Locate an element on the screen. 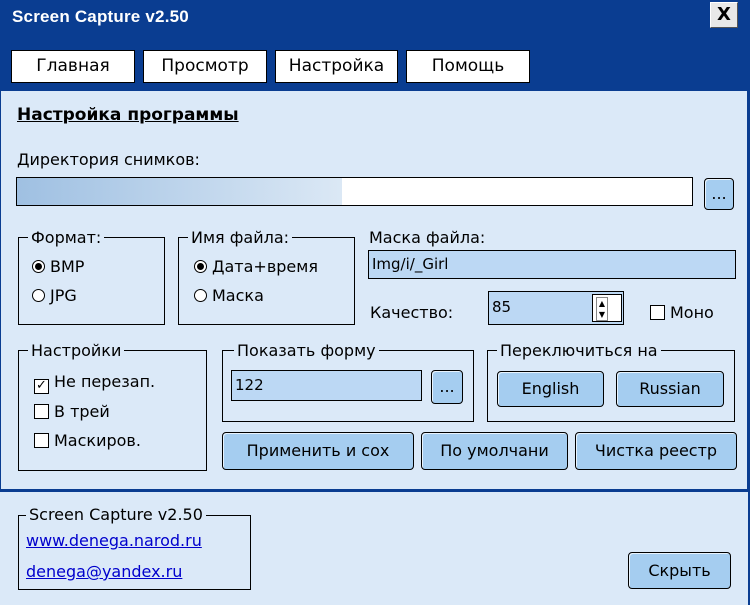 The image size is (750, 605). close-button: X is located at coordinates (724, 15).